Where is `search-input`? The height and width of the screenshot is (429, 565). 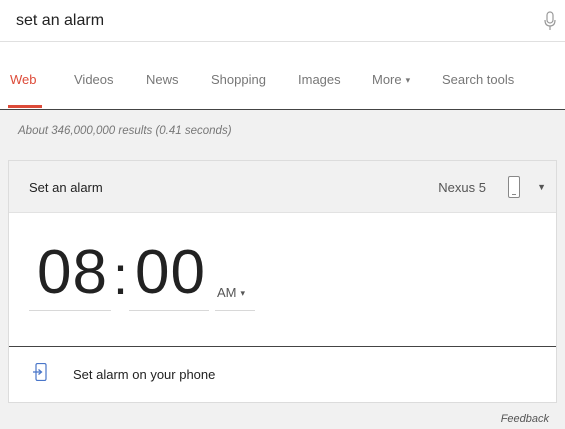
search-input is located at coordinates (276, 21).